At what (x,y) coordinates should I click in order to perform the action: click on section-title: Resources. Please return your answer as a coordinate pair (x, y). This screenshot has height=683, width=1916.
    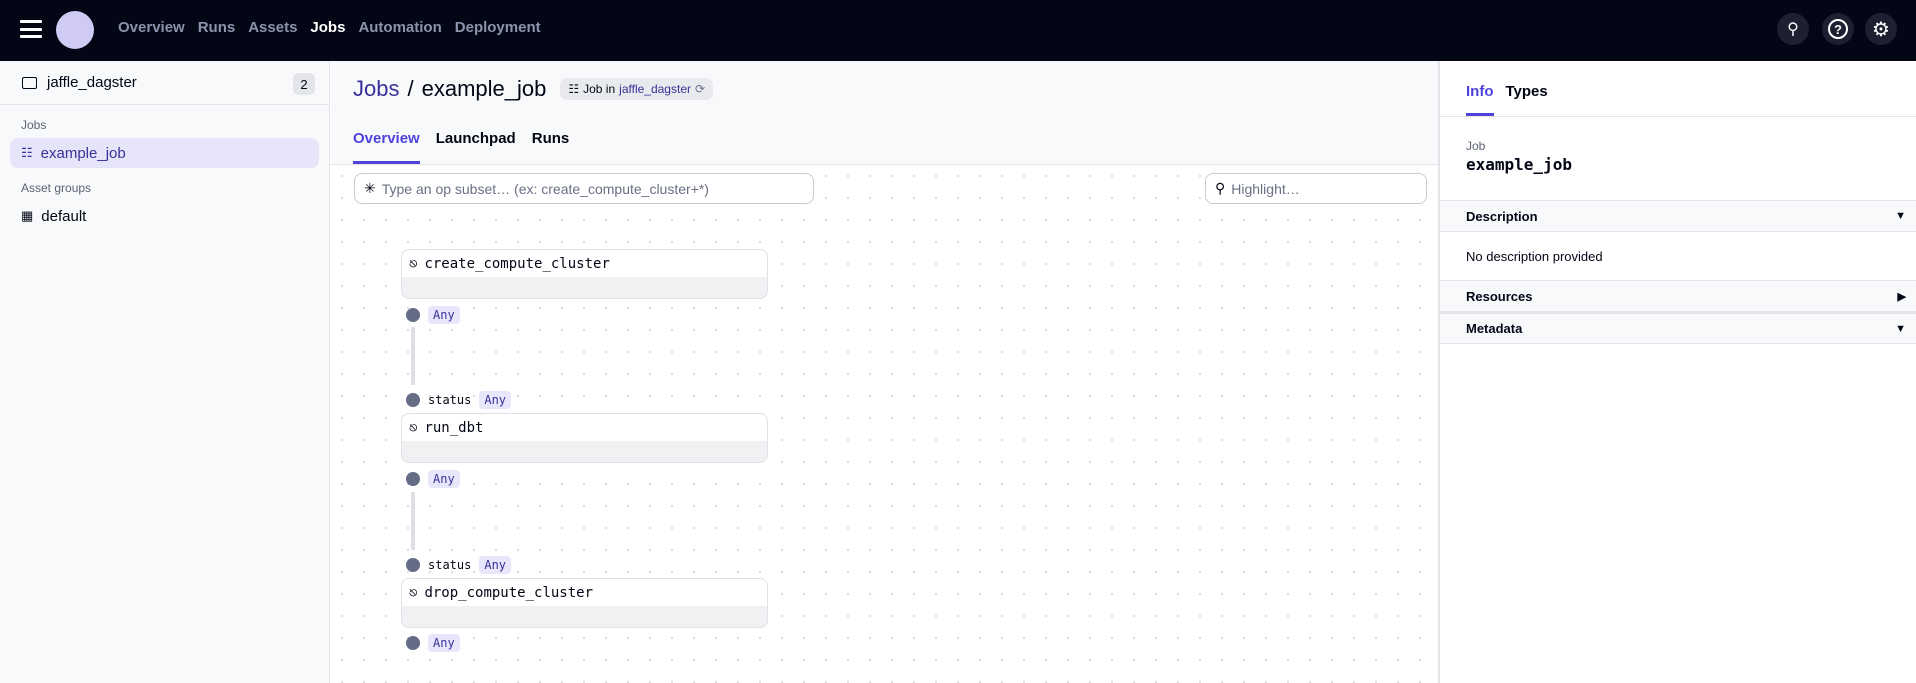
    Looking at the image, I should click on (1499, 296).